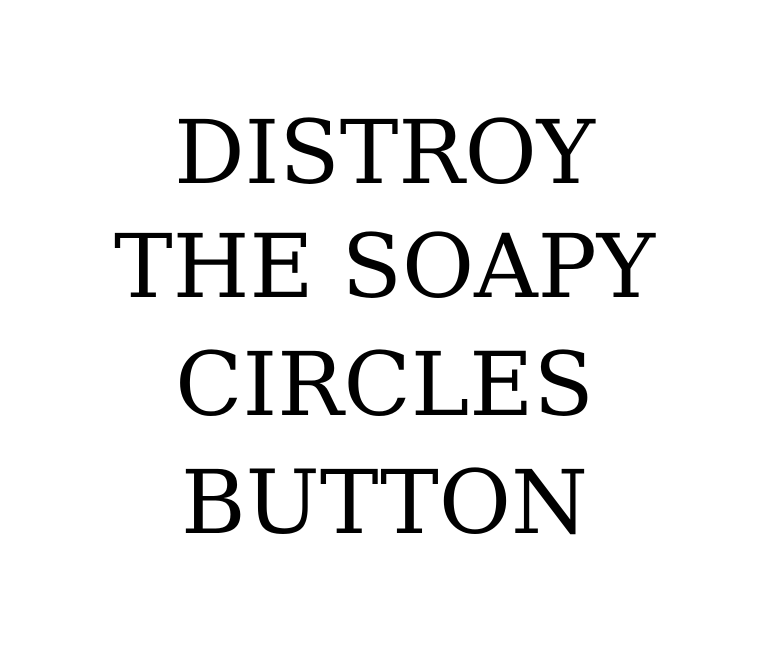 Image resolution: width=769 pixels, height=648 pixels. Describe the element at coordinates (384, 152) in the screenshot. I see `message-line-1: DISTROY` at that location.